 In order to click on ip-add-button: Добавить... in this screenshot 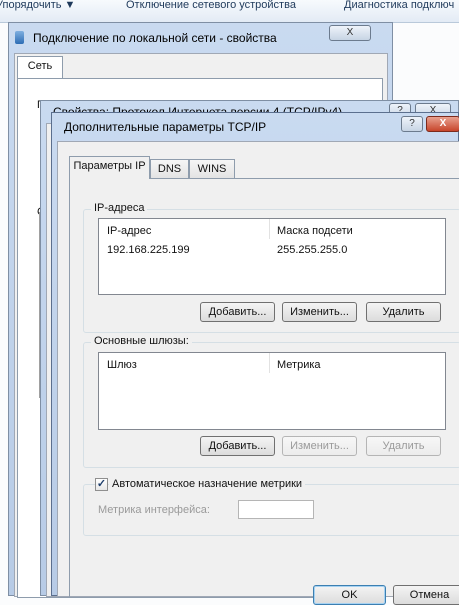, I will do `click(237, 312)`.